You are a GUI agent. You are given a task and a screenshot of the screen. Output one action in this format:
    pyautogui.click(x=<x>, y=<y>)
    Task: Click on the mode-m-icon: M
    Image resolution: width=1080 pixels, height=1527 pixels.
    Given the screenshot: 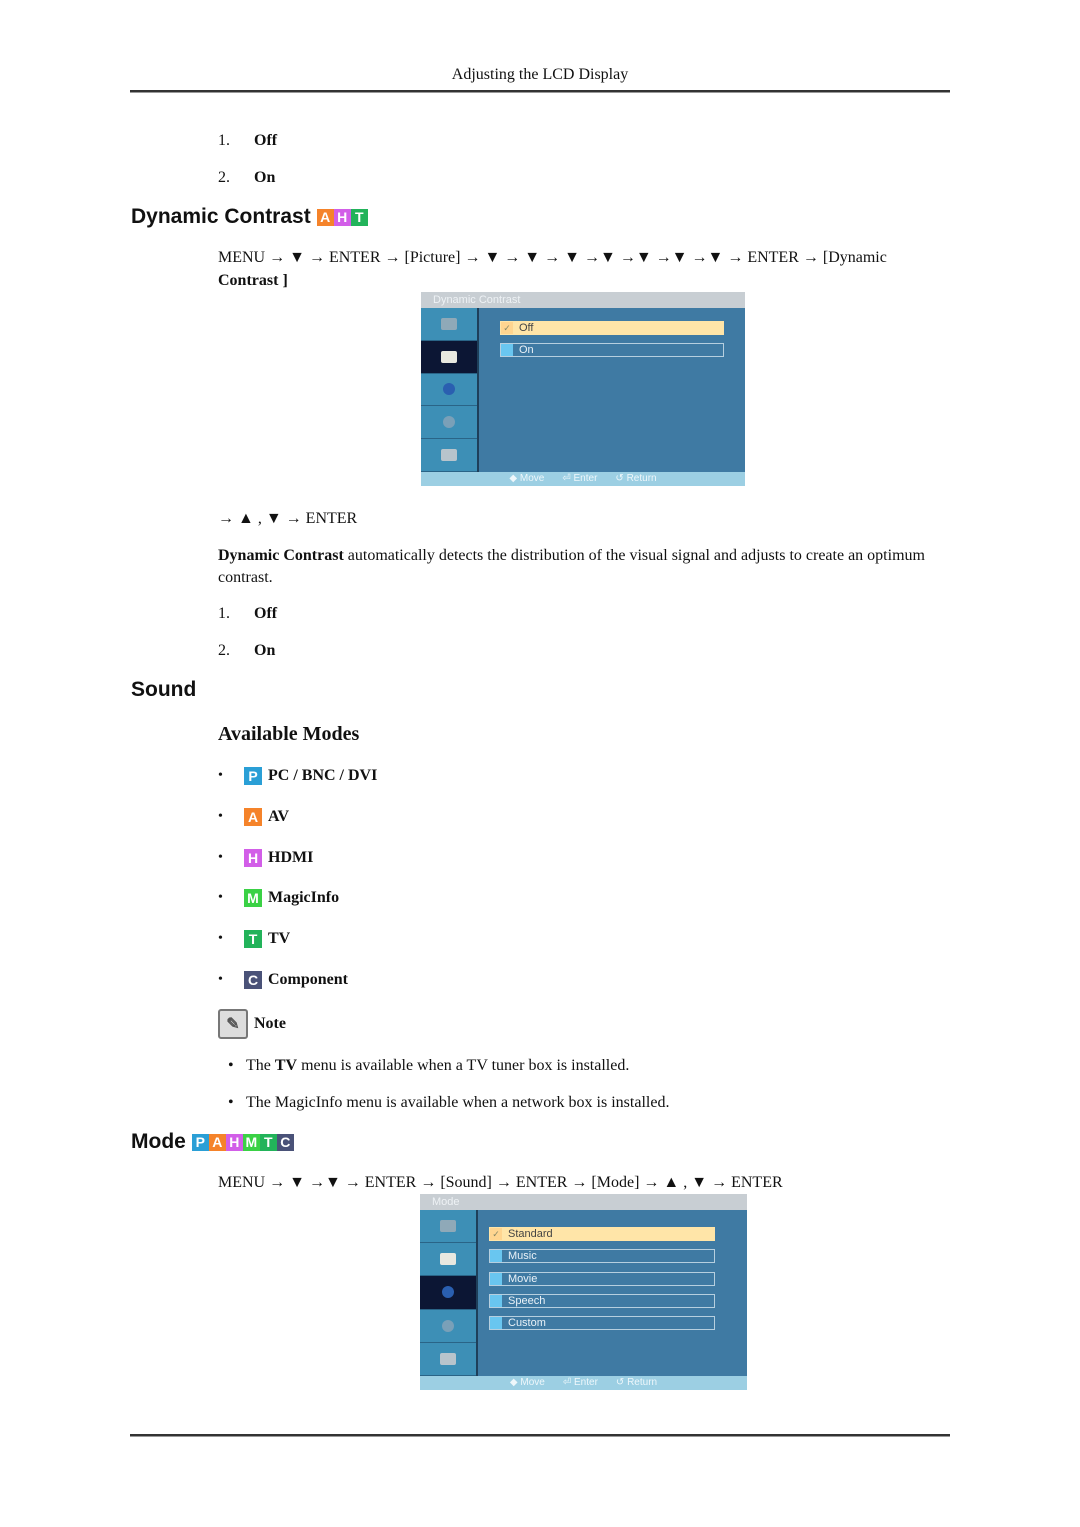 What is the action you would take?
    pyautogui.click(x=253, y=898)
    